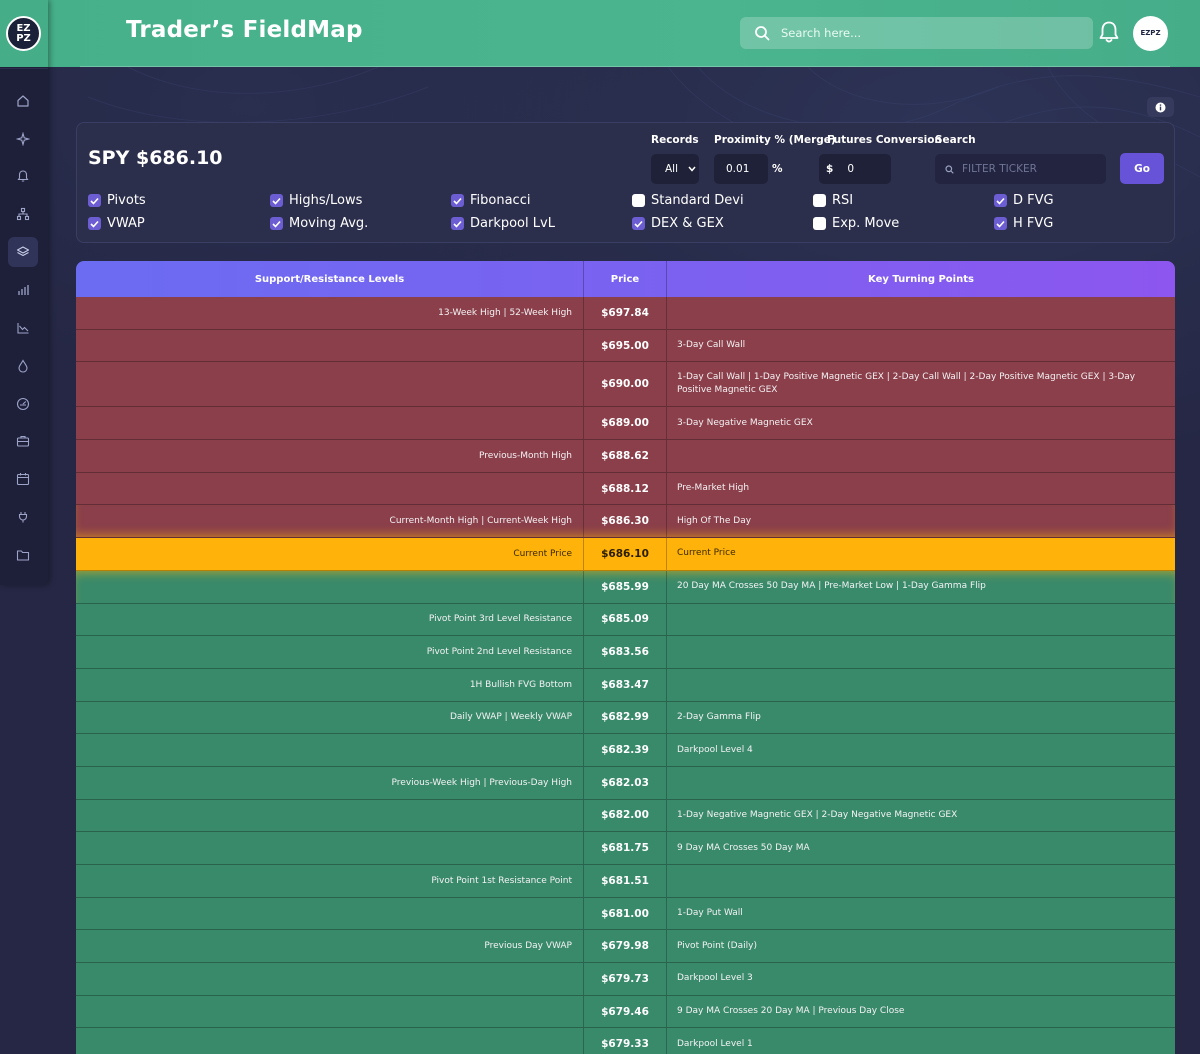 The width and height of the screenshot is (1200, 1054). I want to click on table-row: $689.00 3-Day Negative Magnetic GEX, so click(625, 424).